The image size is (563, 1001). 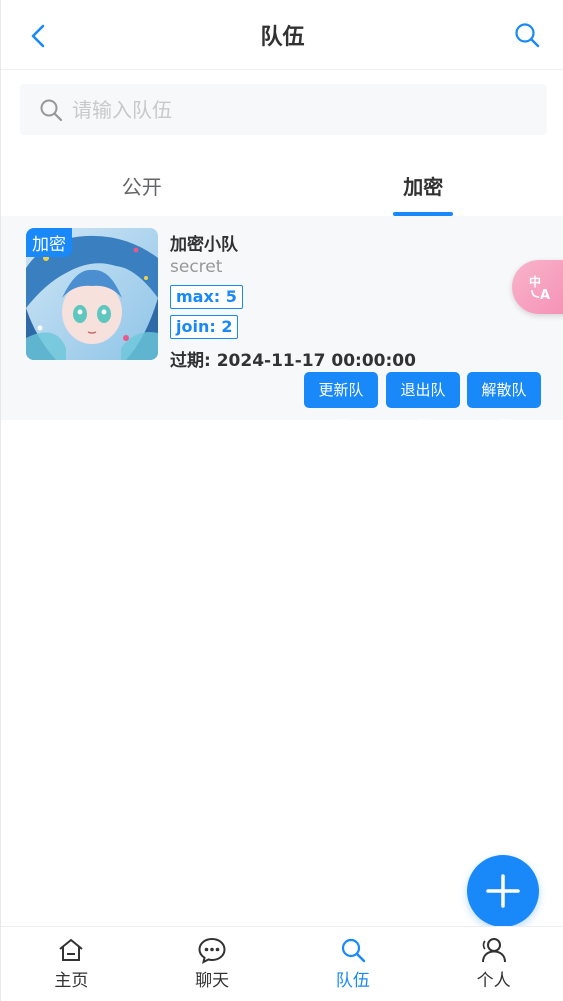 I want to click on search-bar, so click(x=283, y=109).